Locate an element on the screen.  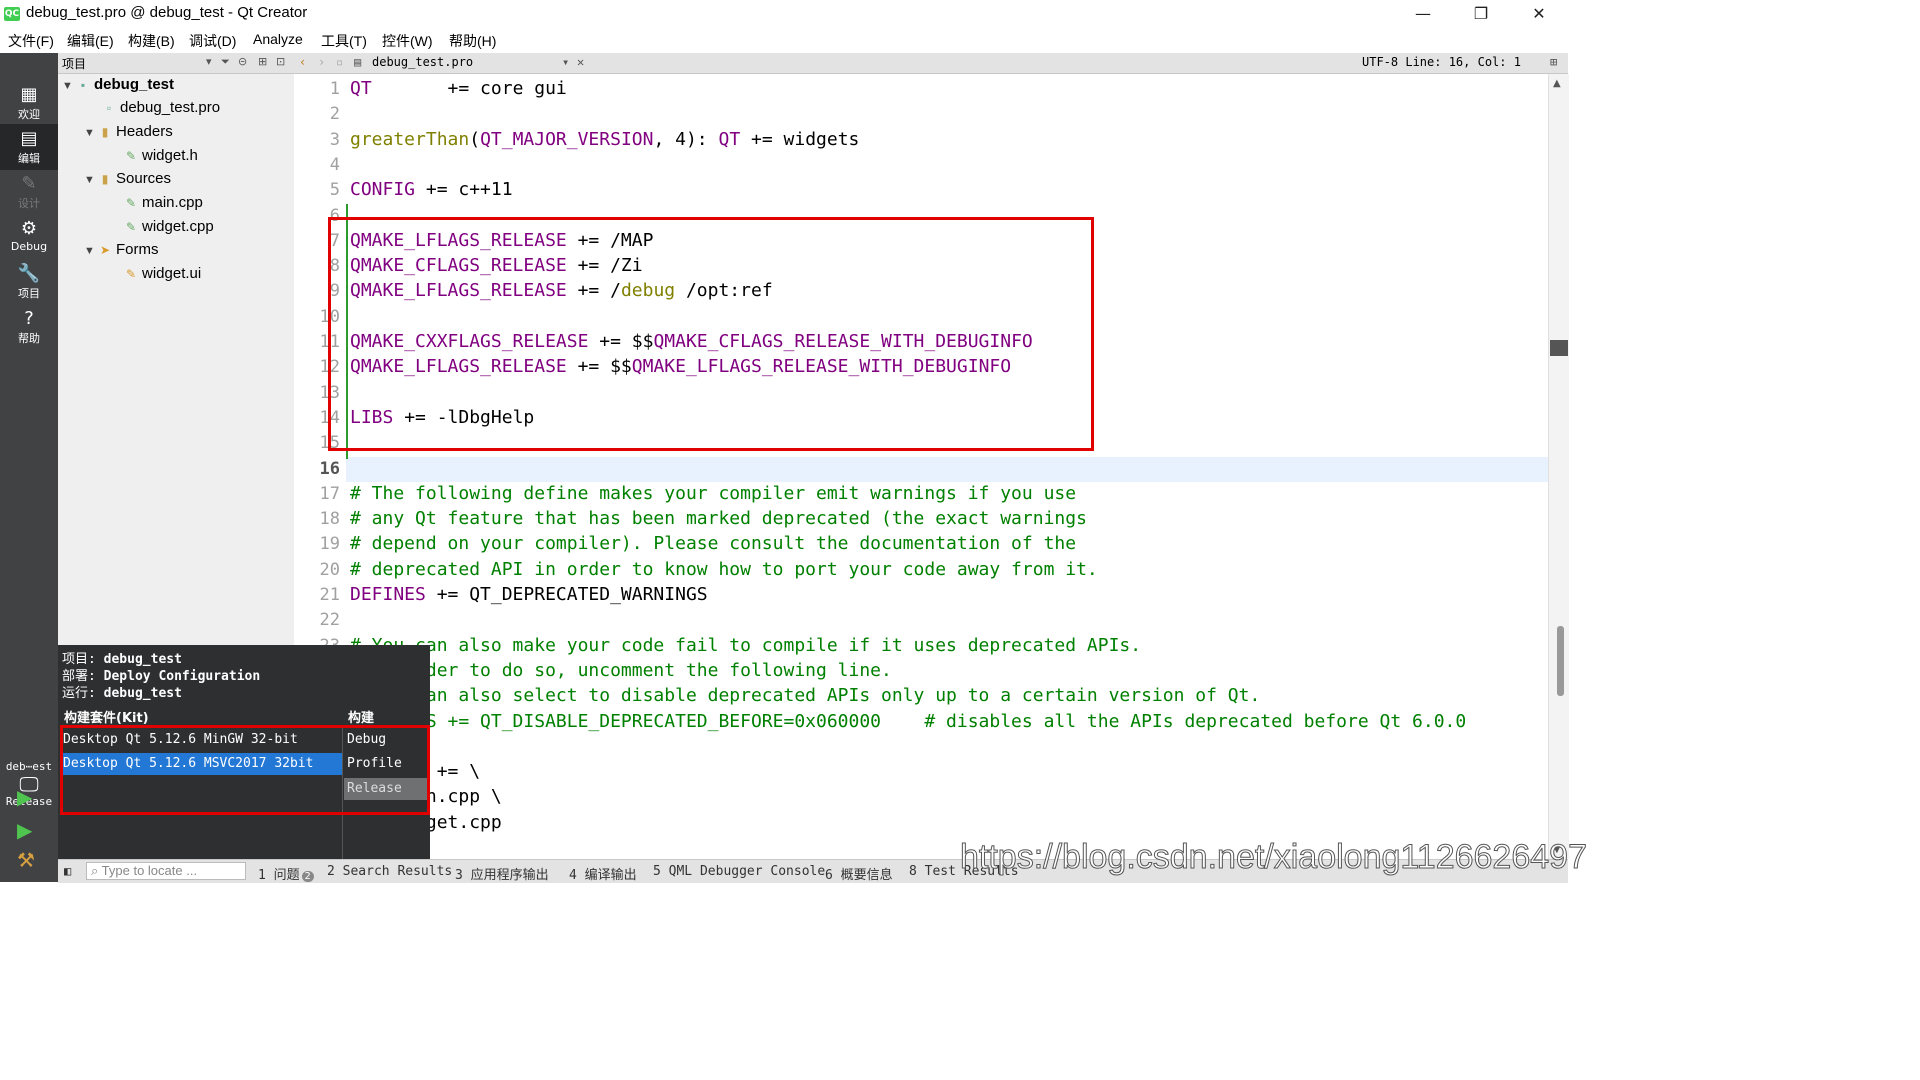
tab-application-output: 3 应用程序输出 is located at coordinates (502, 873).